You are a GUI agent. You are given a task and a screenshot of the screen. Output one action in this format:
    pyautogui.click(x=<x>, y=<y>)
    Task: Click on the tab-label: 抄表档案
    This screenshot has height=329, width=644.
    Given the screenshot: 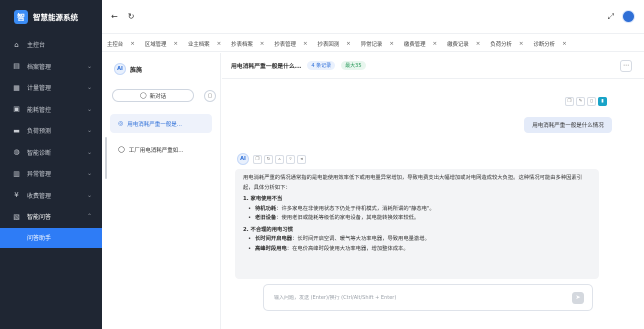 What is the action you would take?
    pyautogui.click(x=242, y=44)
    